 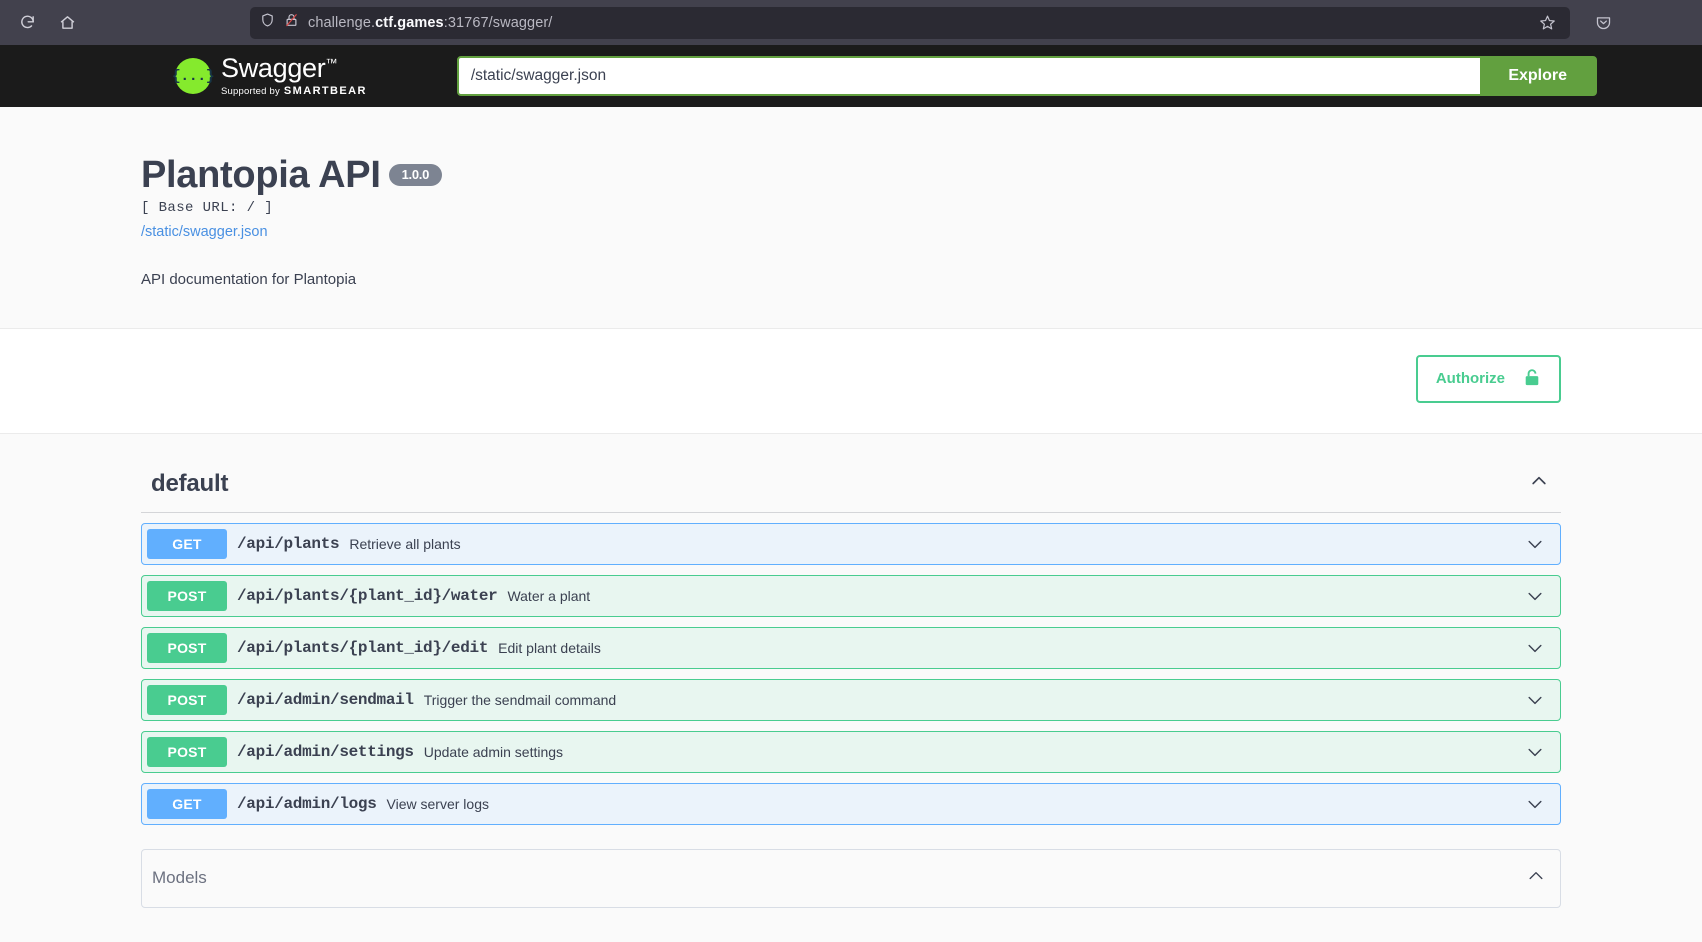 What do you see at coordinates (325, 91) in the screenshot?
I see `smartbear-label: SMARTBEAR` at bounding box center [325, 91].